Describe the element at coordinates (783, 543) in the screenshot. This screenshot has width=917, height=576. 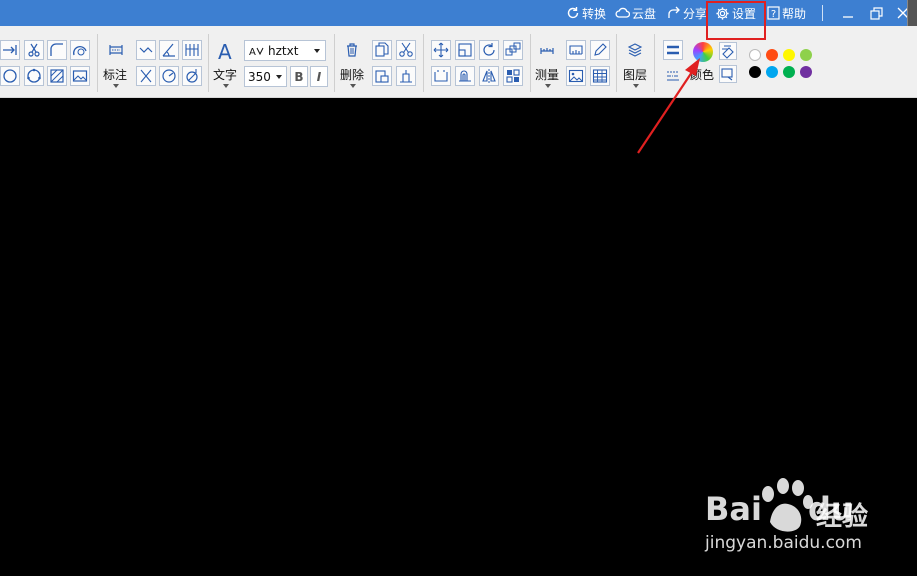
I see `watermark-url: jingyan.baidu.com` at that location.